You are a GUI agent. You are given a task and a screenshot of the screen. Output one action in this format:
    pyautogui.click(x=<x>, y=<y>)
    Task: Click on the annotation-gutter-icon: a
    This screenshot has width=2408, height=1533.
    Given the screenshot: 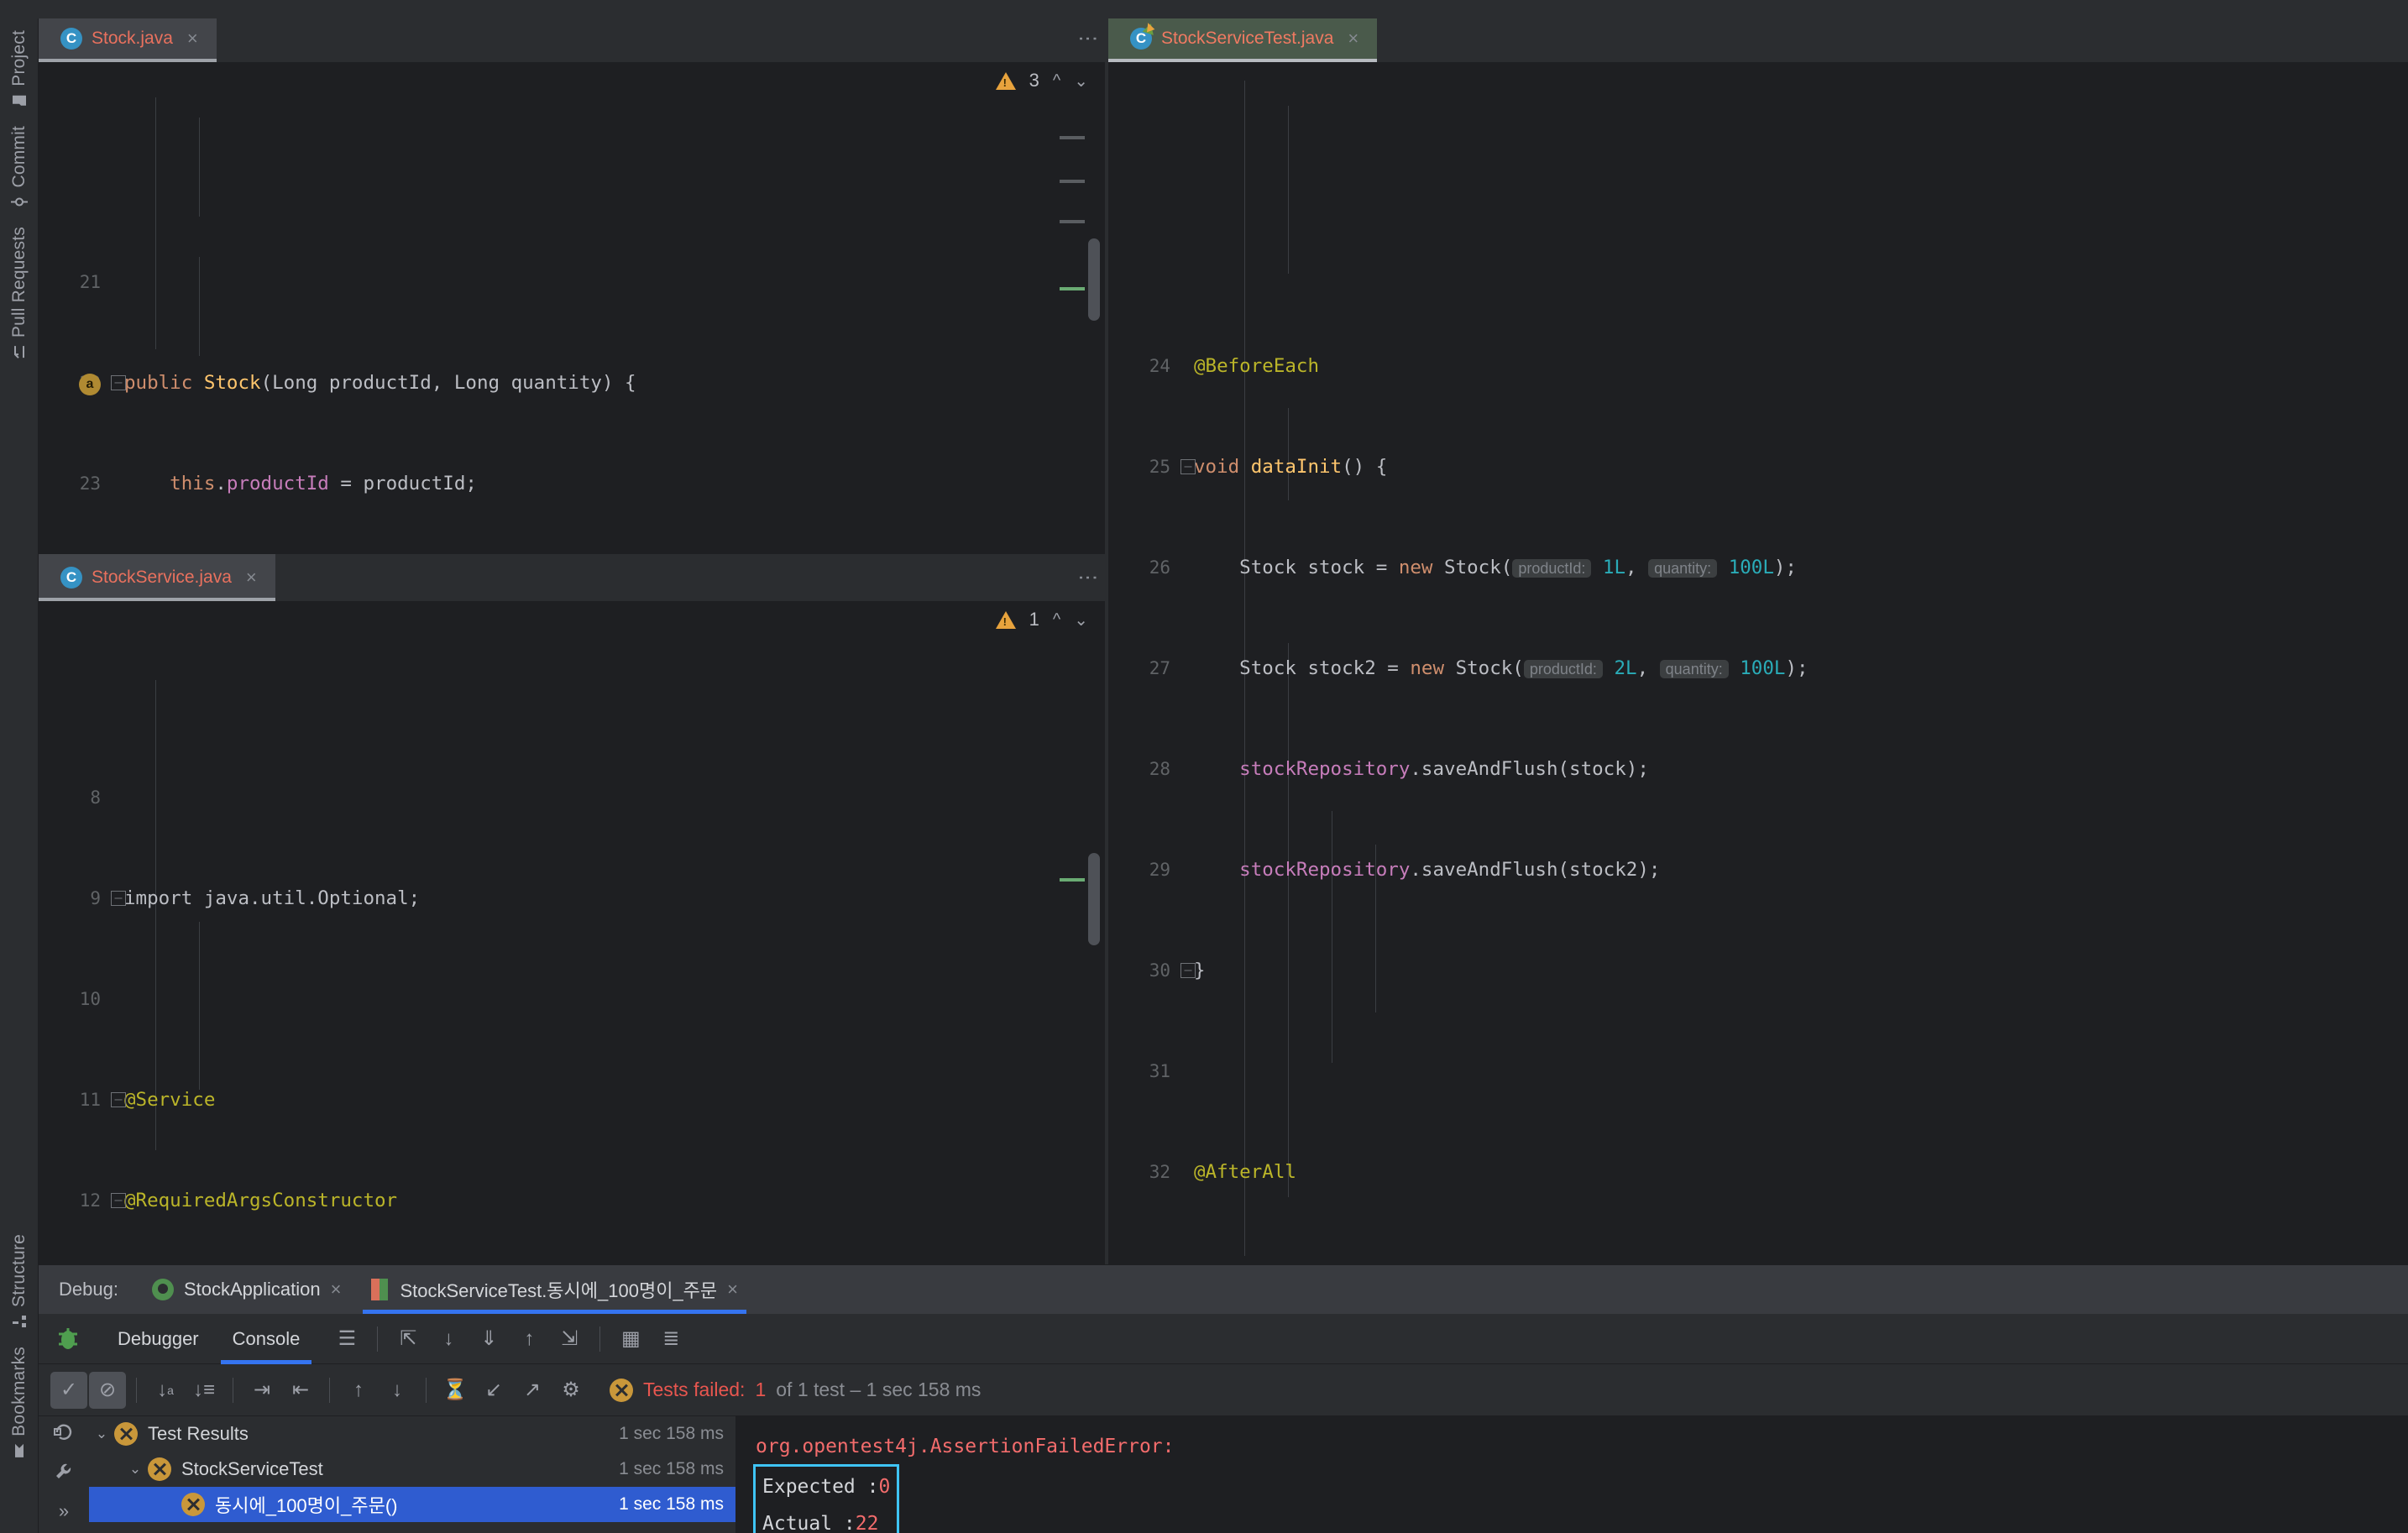 What is the action you would take?
    pyautogui.click(x=90, y=384)
    